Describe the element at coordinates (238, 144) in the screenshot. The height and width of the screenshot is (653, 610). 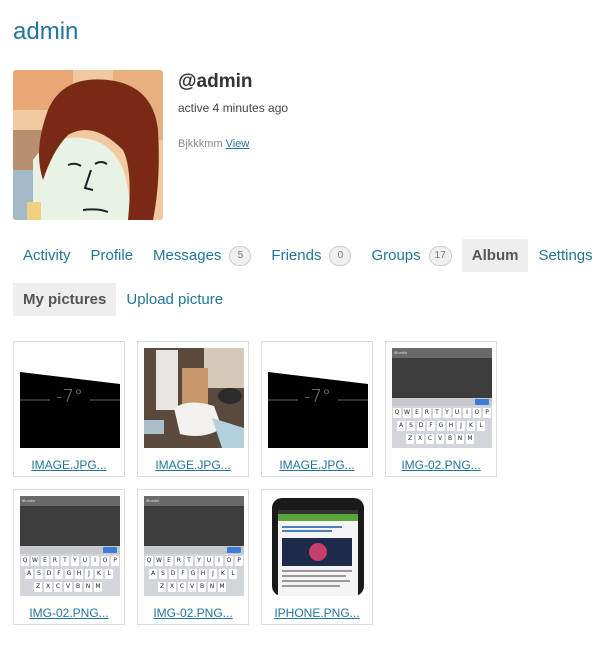
I see `view-update-link: View` at that location.